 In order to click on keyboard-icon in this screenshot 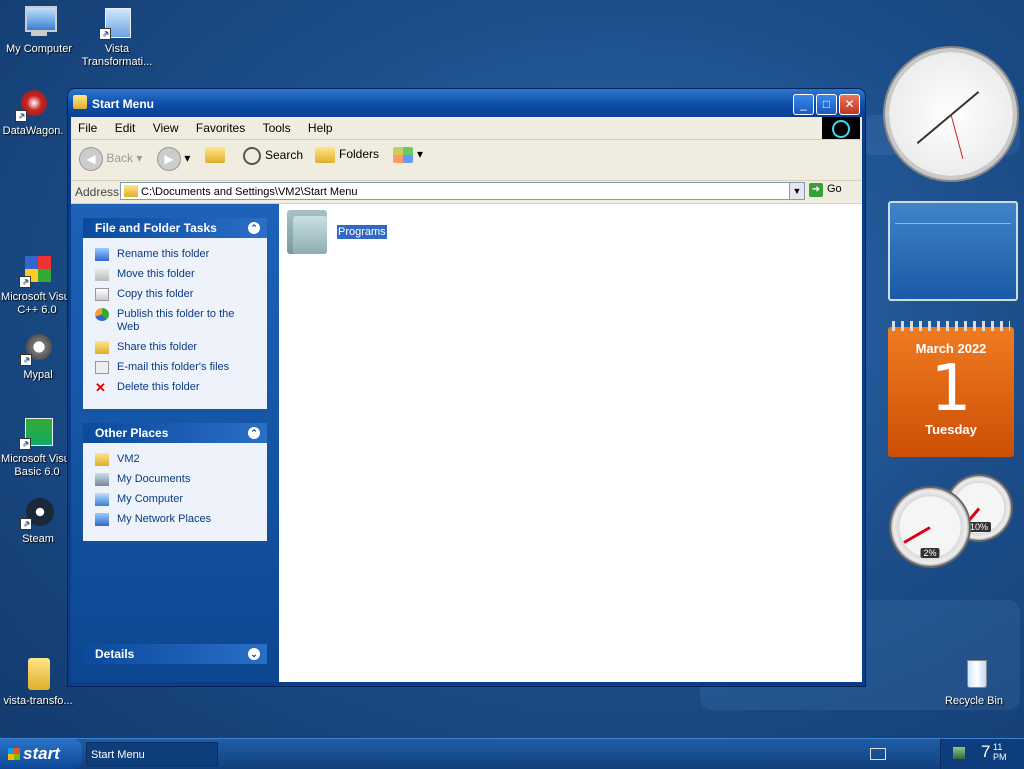, I will do `click(878, 754)`.